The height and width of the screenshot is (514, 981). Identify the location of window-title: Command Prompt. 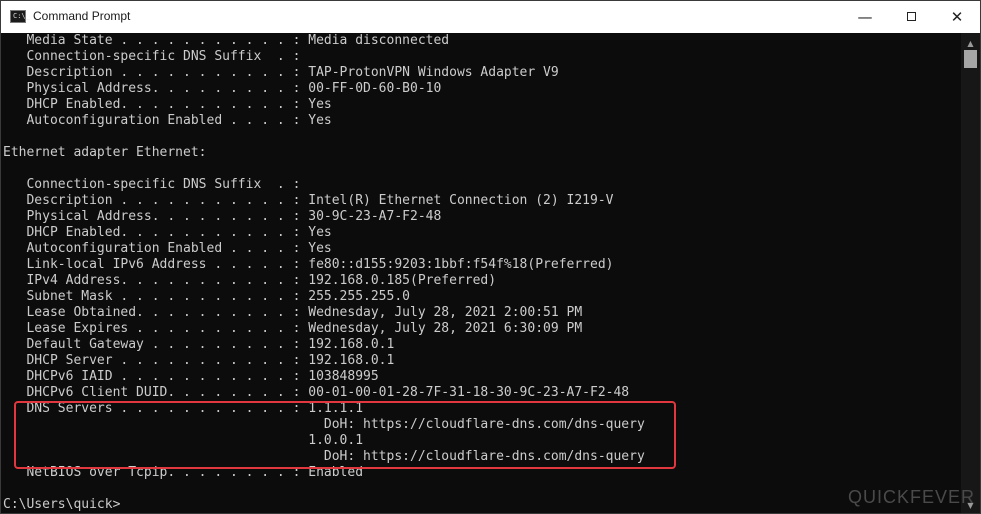
(82, 16).